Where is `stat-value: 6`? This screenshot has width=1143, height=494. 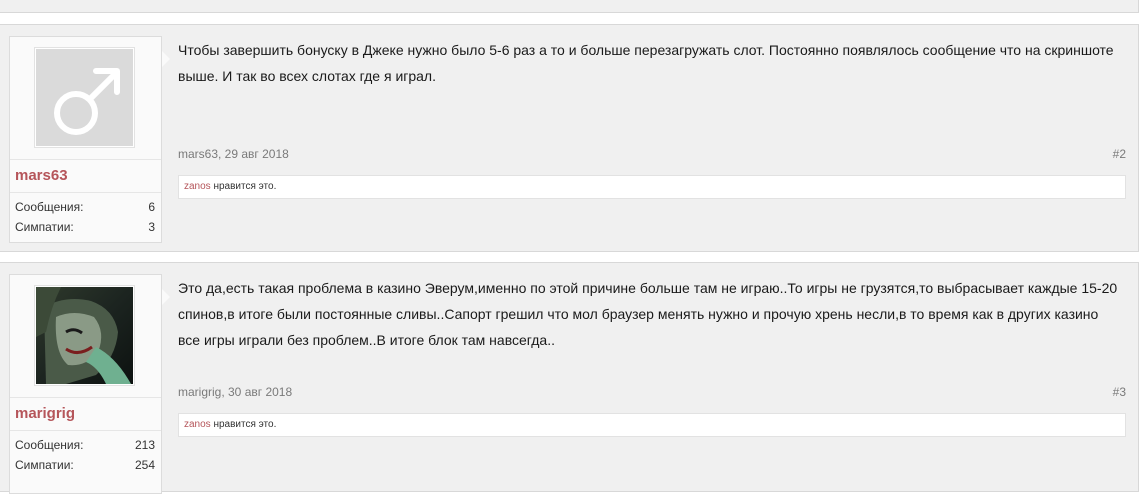 stat-value: 6 is located at coordinates (151, 207).